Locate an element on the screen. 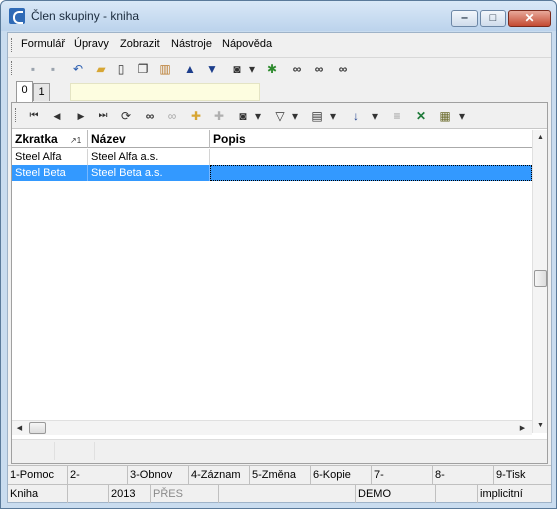  add-bookmark-icon: ✚ is located at coordinates (196, 116).